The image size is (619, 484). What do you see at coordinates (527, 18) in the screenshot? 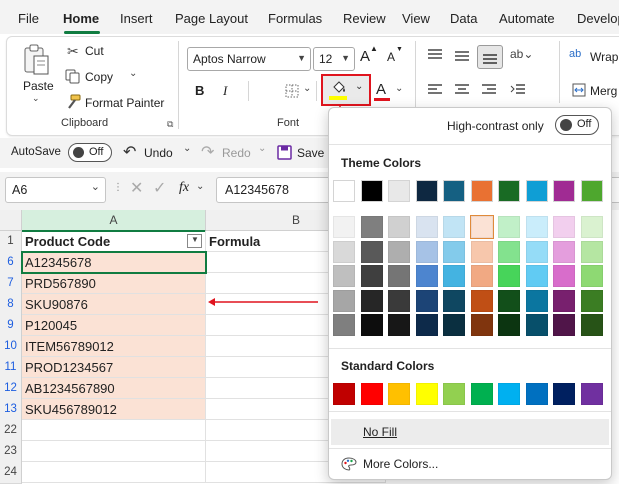
I see `tab-automate: Automate` at bounding box center [527, 18].